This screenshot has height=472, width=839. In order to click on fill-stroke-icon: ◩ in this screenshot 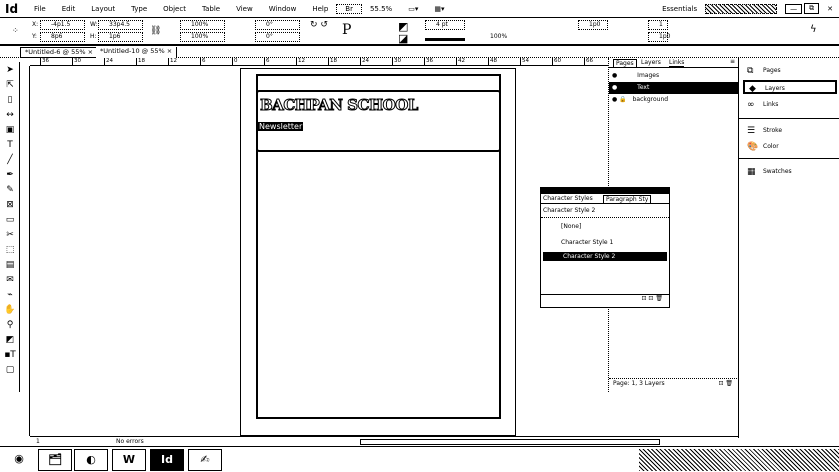, I will do `click(10, 340)`.